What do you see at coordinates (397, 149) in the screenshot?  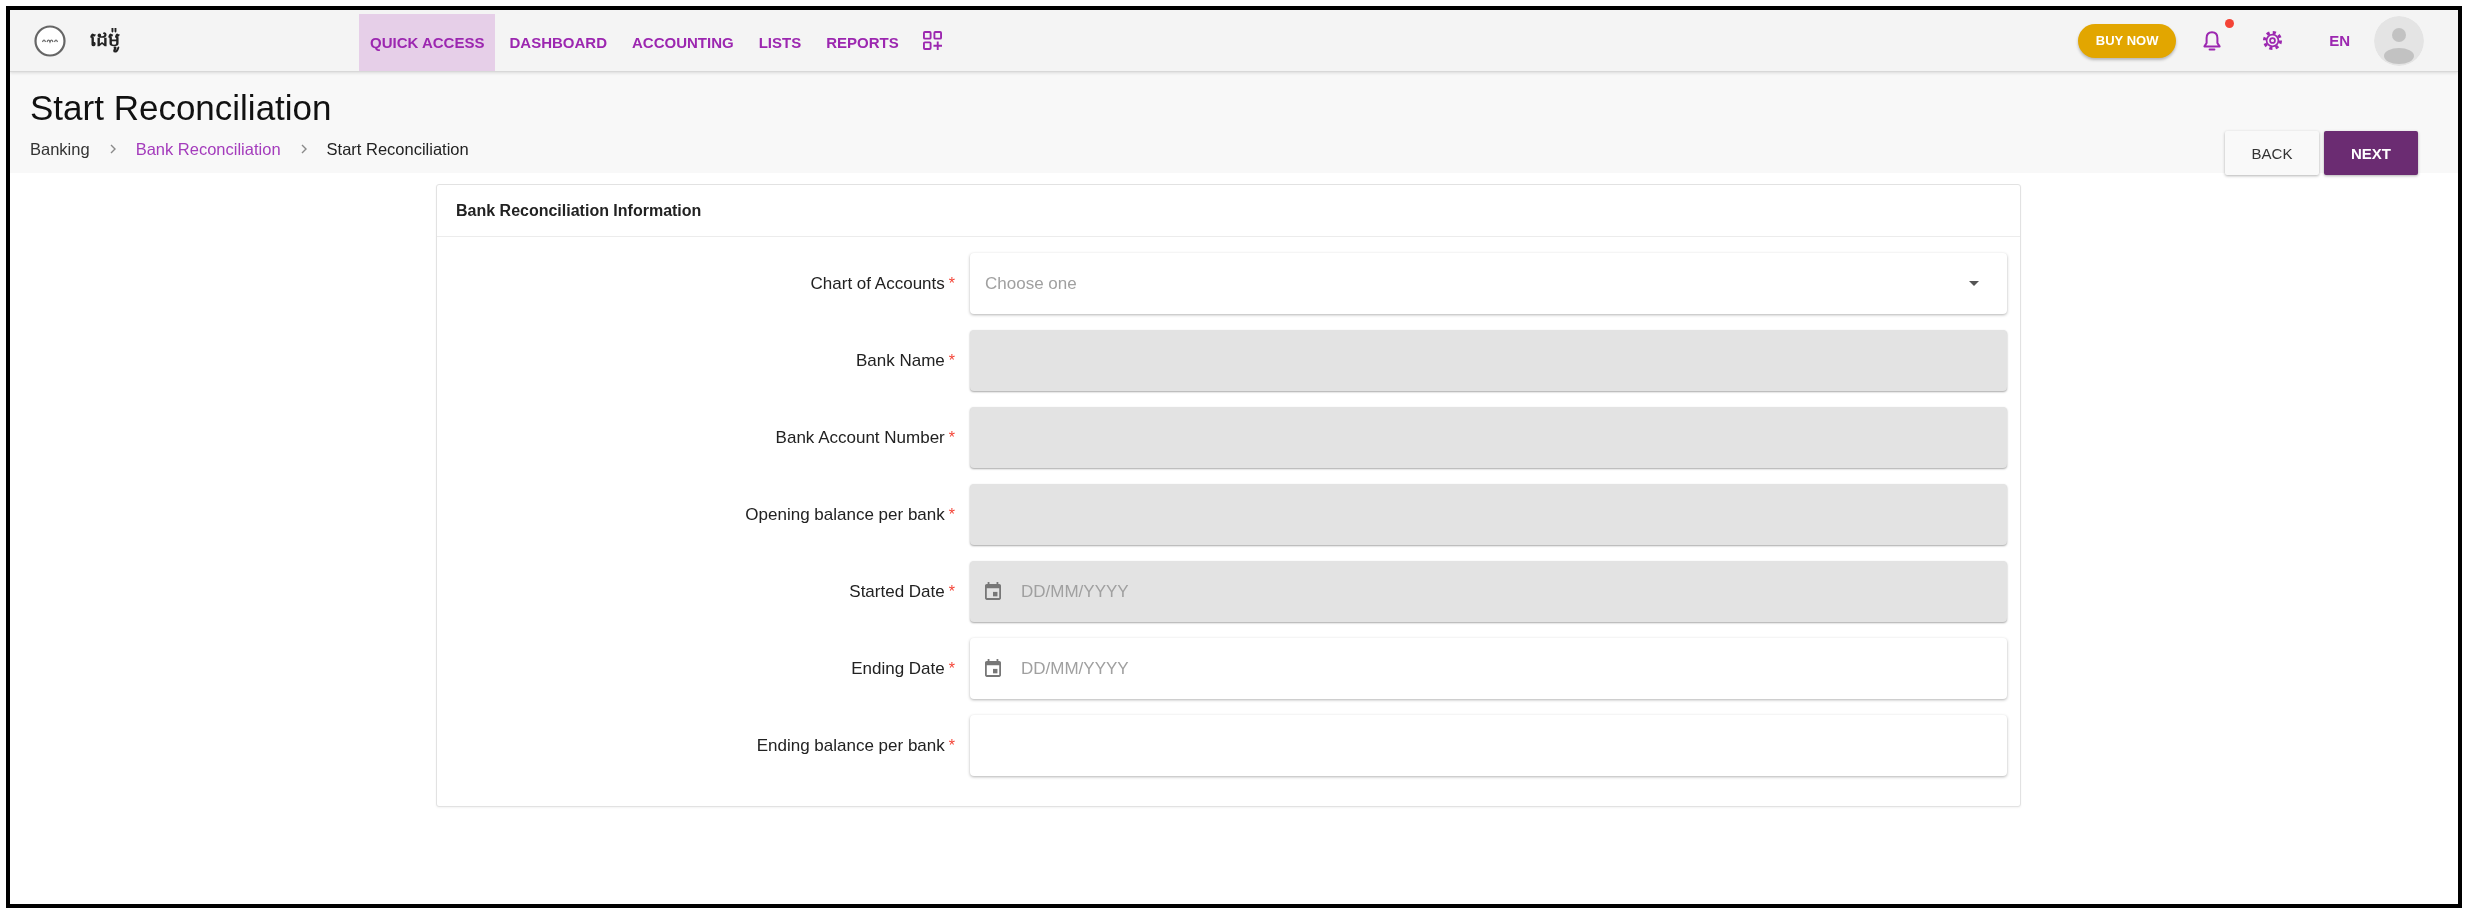 I see `breadcrumb-item: Start Reconciliation` at bounding box center [397, 149].